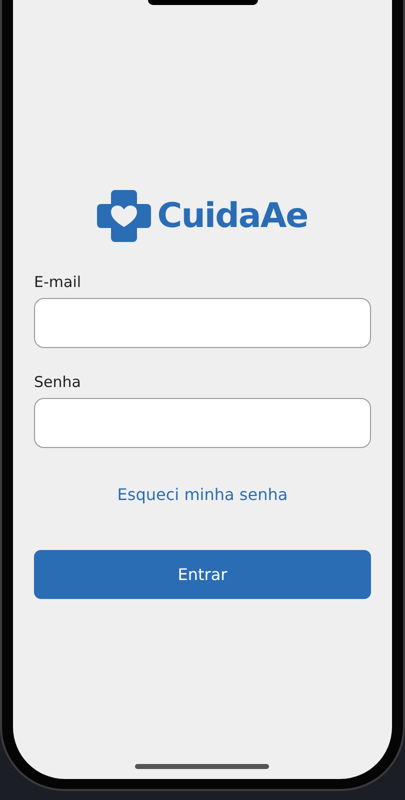  Describe the element at coordinates (58, 282) in the screenshot. I see `field-label: E-mail` at that location.